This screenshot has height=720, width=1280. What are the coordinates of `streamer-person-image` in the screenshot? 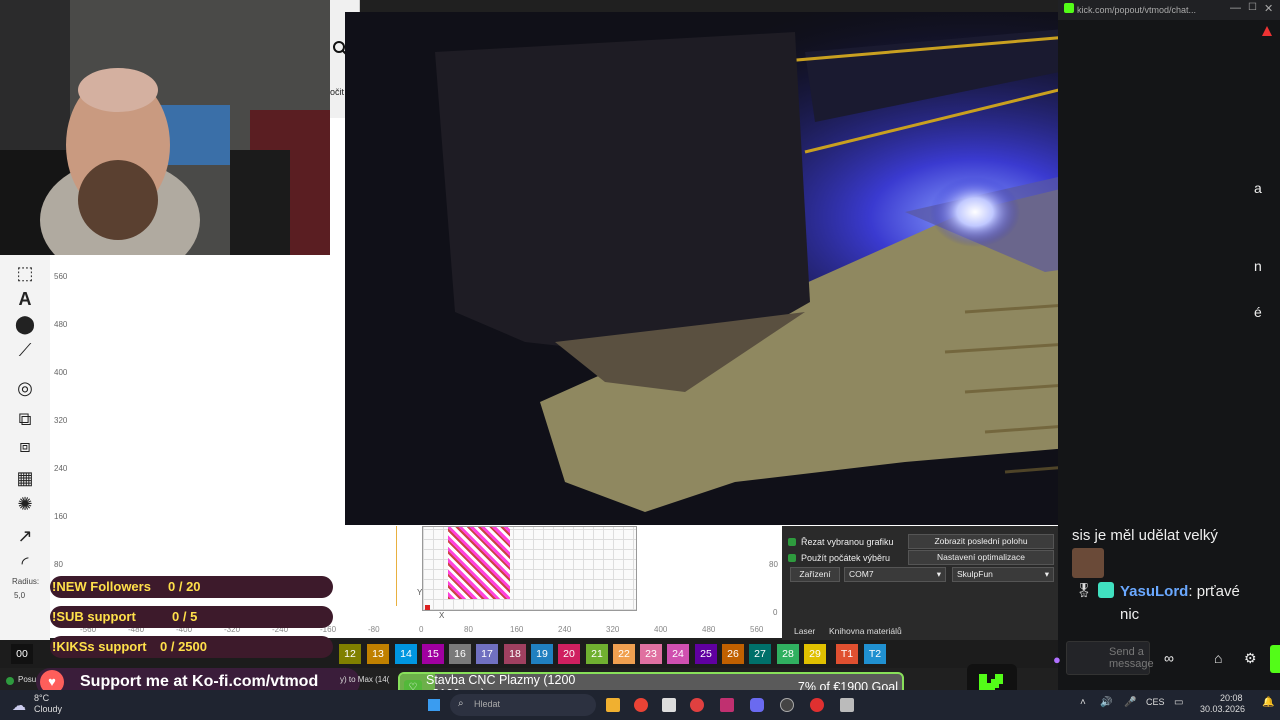 It's located at (165, 127).